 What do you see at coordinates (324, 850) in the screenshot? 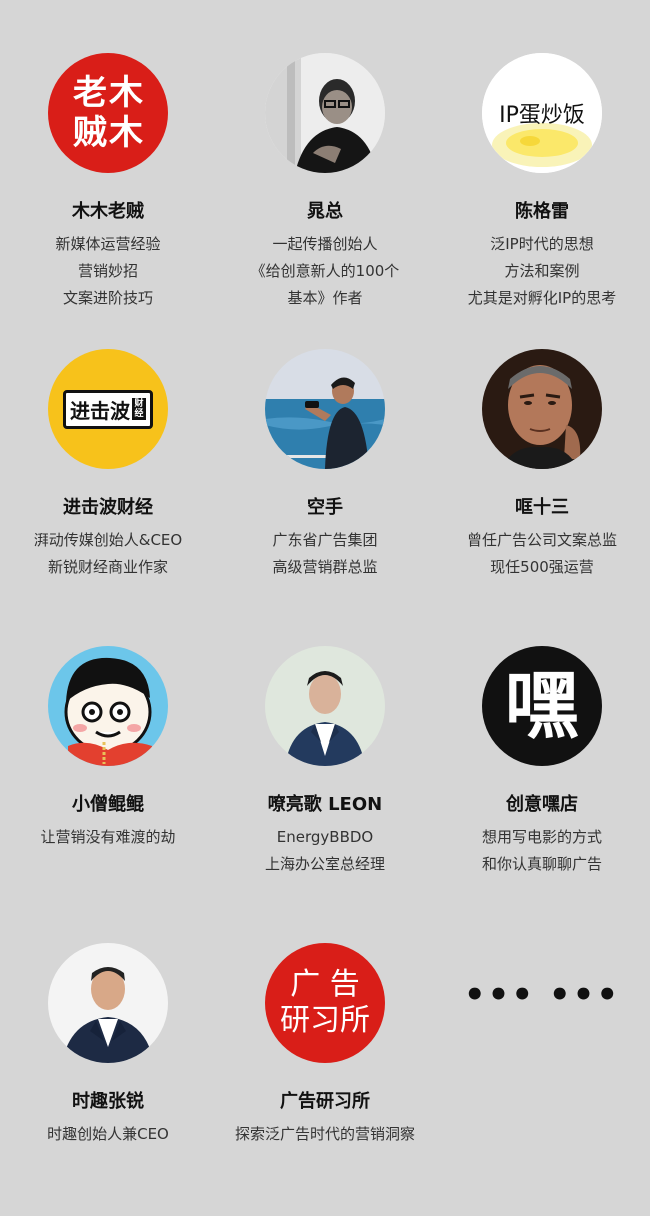
I see `profile-description: EnergyBBDO 上海办公室总经理` at bounding box center [324, 850].